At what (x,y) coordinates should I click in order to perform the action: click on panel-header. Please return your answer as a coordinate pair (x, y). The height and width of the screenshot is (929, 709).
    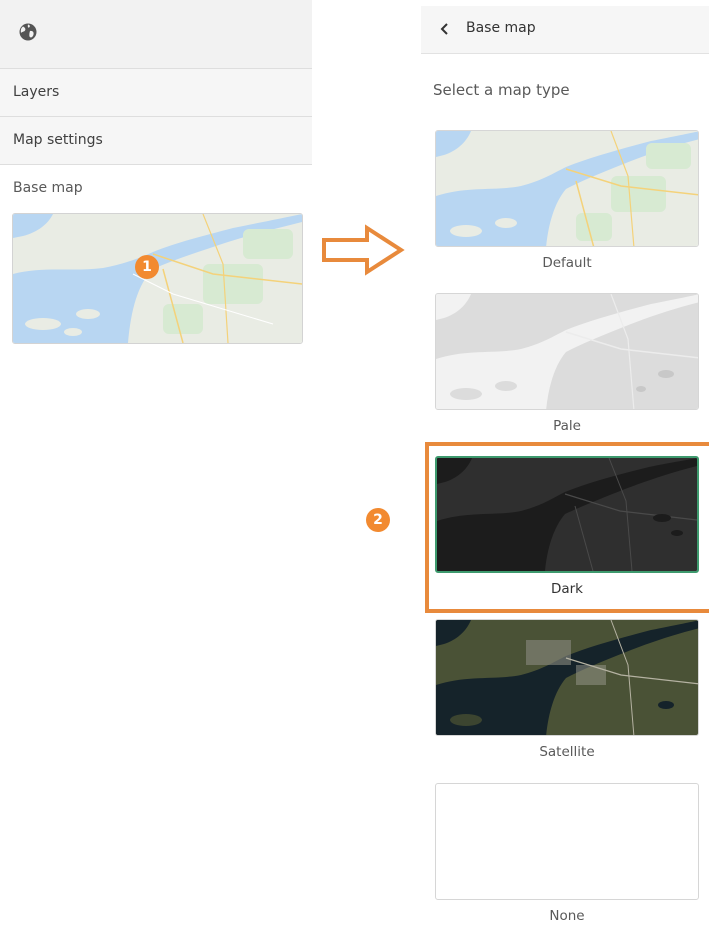
    Looking at the image, I should click on (156, 34).